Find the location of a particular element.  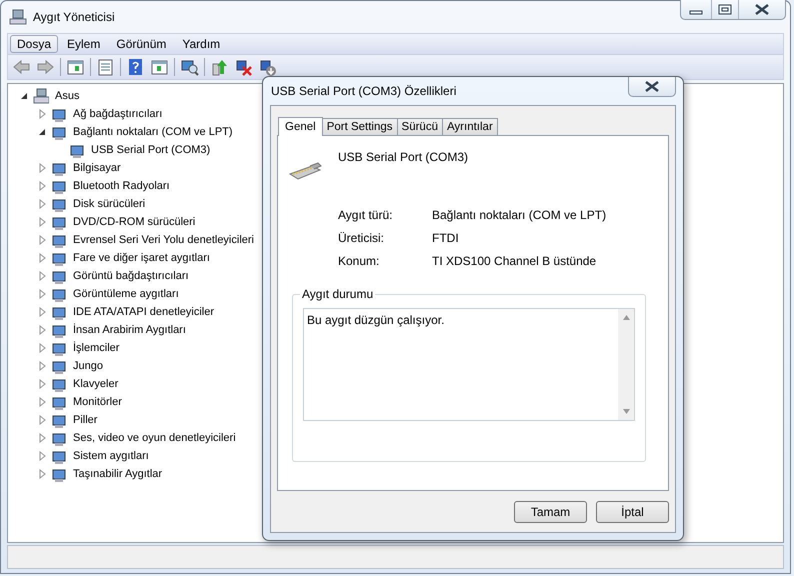

tree-item: Monitörler is located at coordinates (96, 402).